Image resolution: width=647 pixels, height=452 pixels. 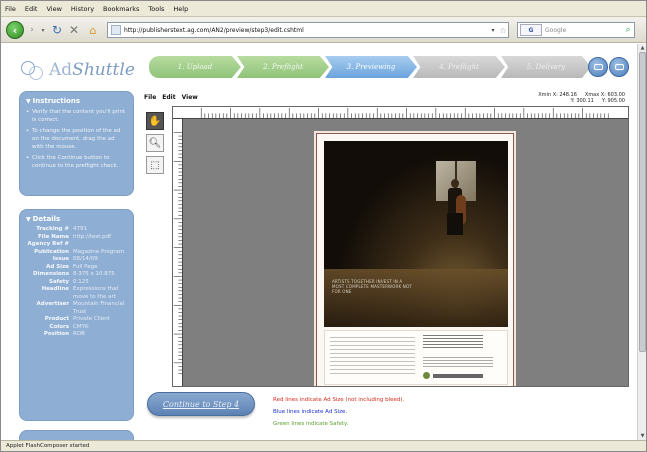 What do you see at coordinates (642, 202) in the screenshot?
I see `scrollbar-thumb` at bounding box center [642, 202].